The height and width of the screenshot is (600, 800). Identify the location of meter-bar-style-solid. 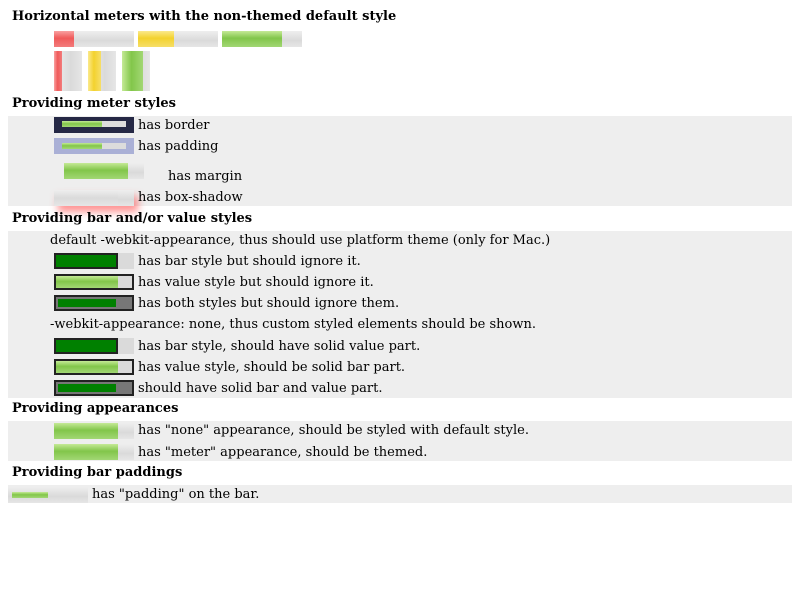
(94, 346).